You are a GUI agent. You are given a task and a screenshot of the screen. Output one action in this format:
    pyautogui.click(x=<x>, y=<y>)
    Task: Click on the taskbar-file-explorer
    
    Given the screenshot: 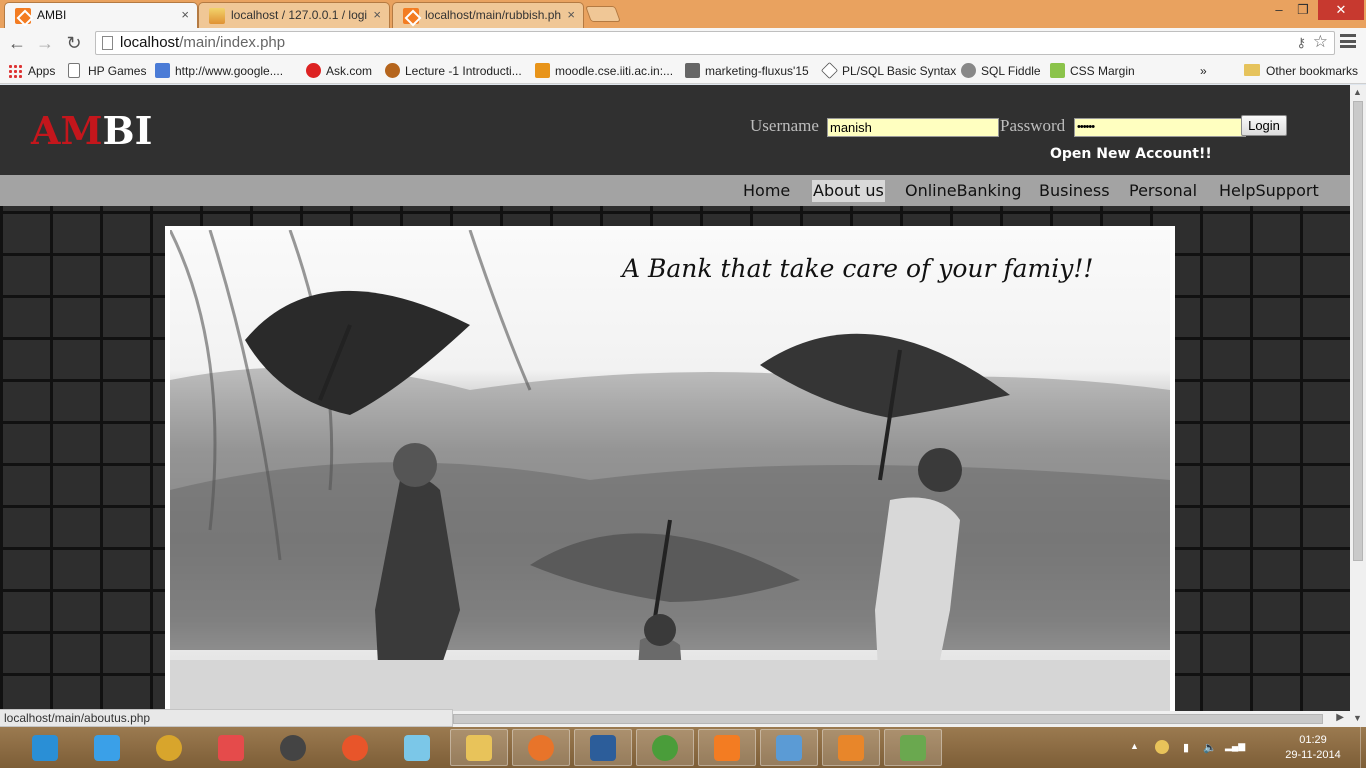 What is the action you would take?
    pyautogui.click(x=479, y=747)
    